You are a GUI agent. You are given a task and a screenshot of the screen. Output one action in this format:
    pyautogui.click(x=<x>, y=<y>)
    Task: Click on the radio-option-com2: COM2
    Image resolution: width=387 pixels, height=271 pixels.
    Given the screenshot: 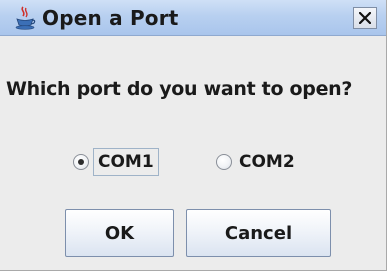 What is the action you would take?
    pyautogui.click(x=255, y=162)
    